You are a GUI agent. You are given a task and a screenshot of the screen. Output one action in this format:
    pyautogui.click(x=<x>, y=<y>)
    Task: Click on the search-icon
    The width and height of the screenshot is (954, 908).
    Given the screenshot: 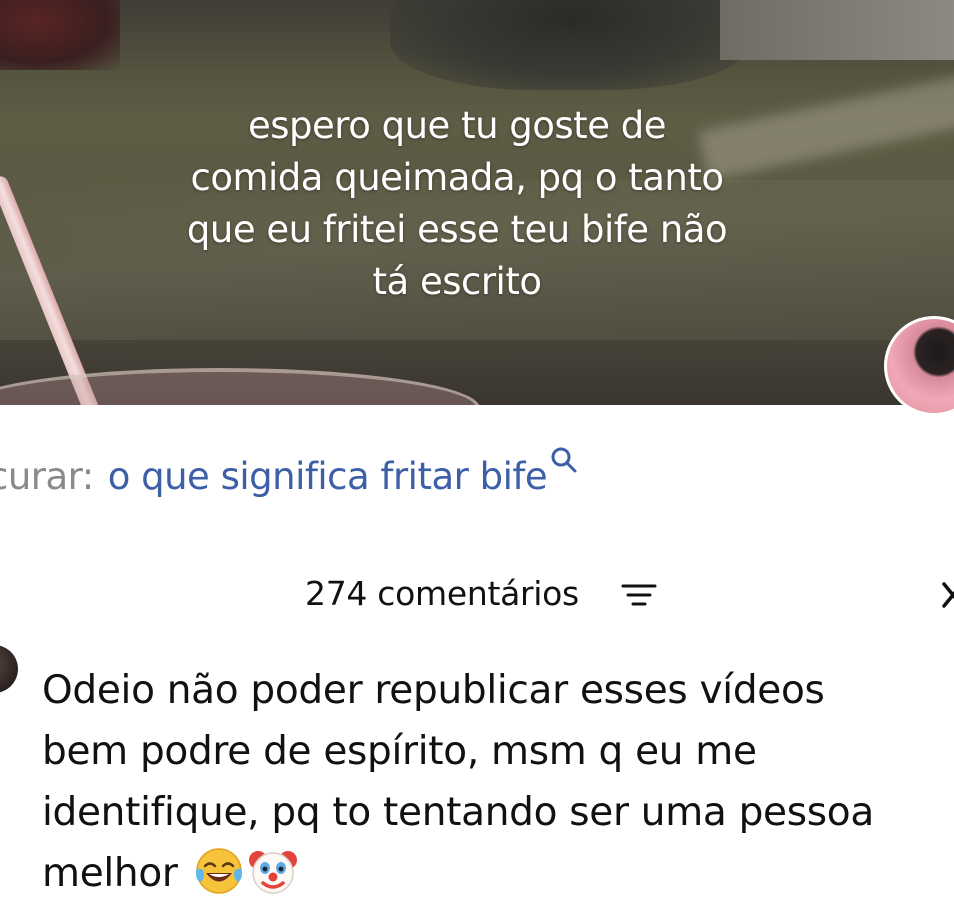 What is the action you would take?
    pyautogui.click(x=564, y=460)
    